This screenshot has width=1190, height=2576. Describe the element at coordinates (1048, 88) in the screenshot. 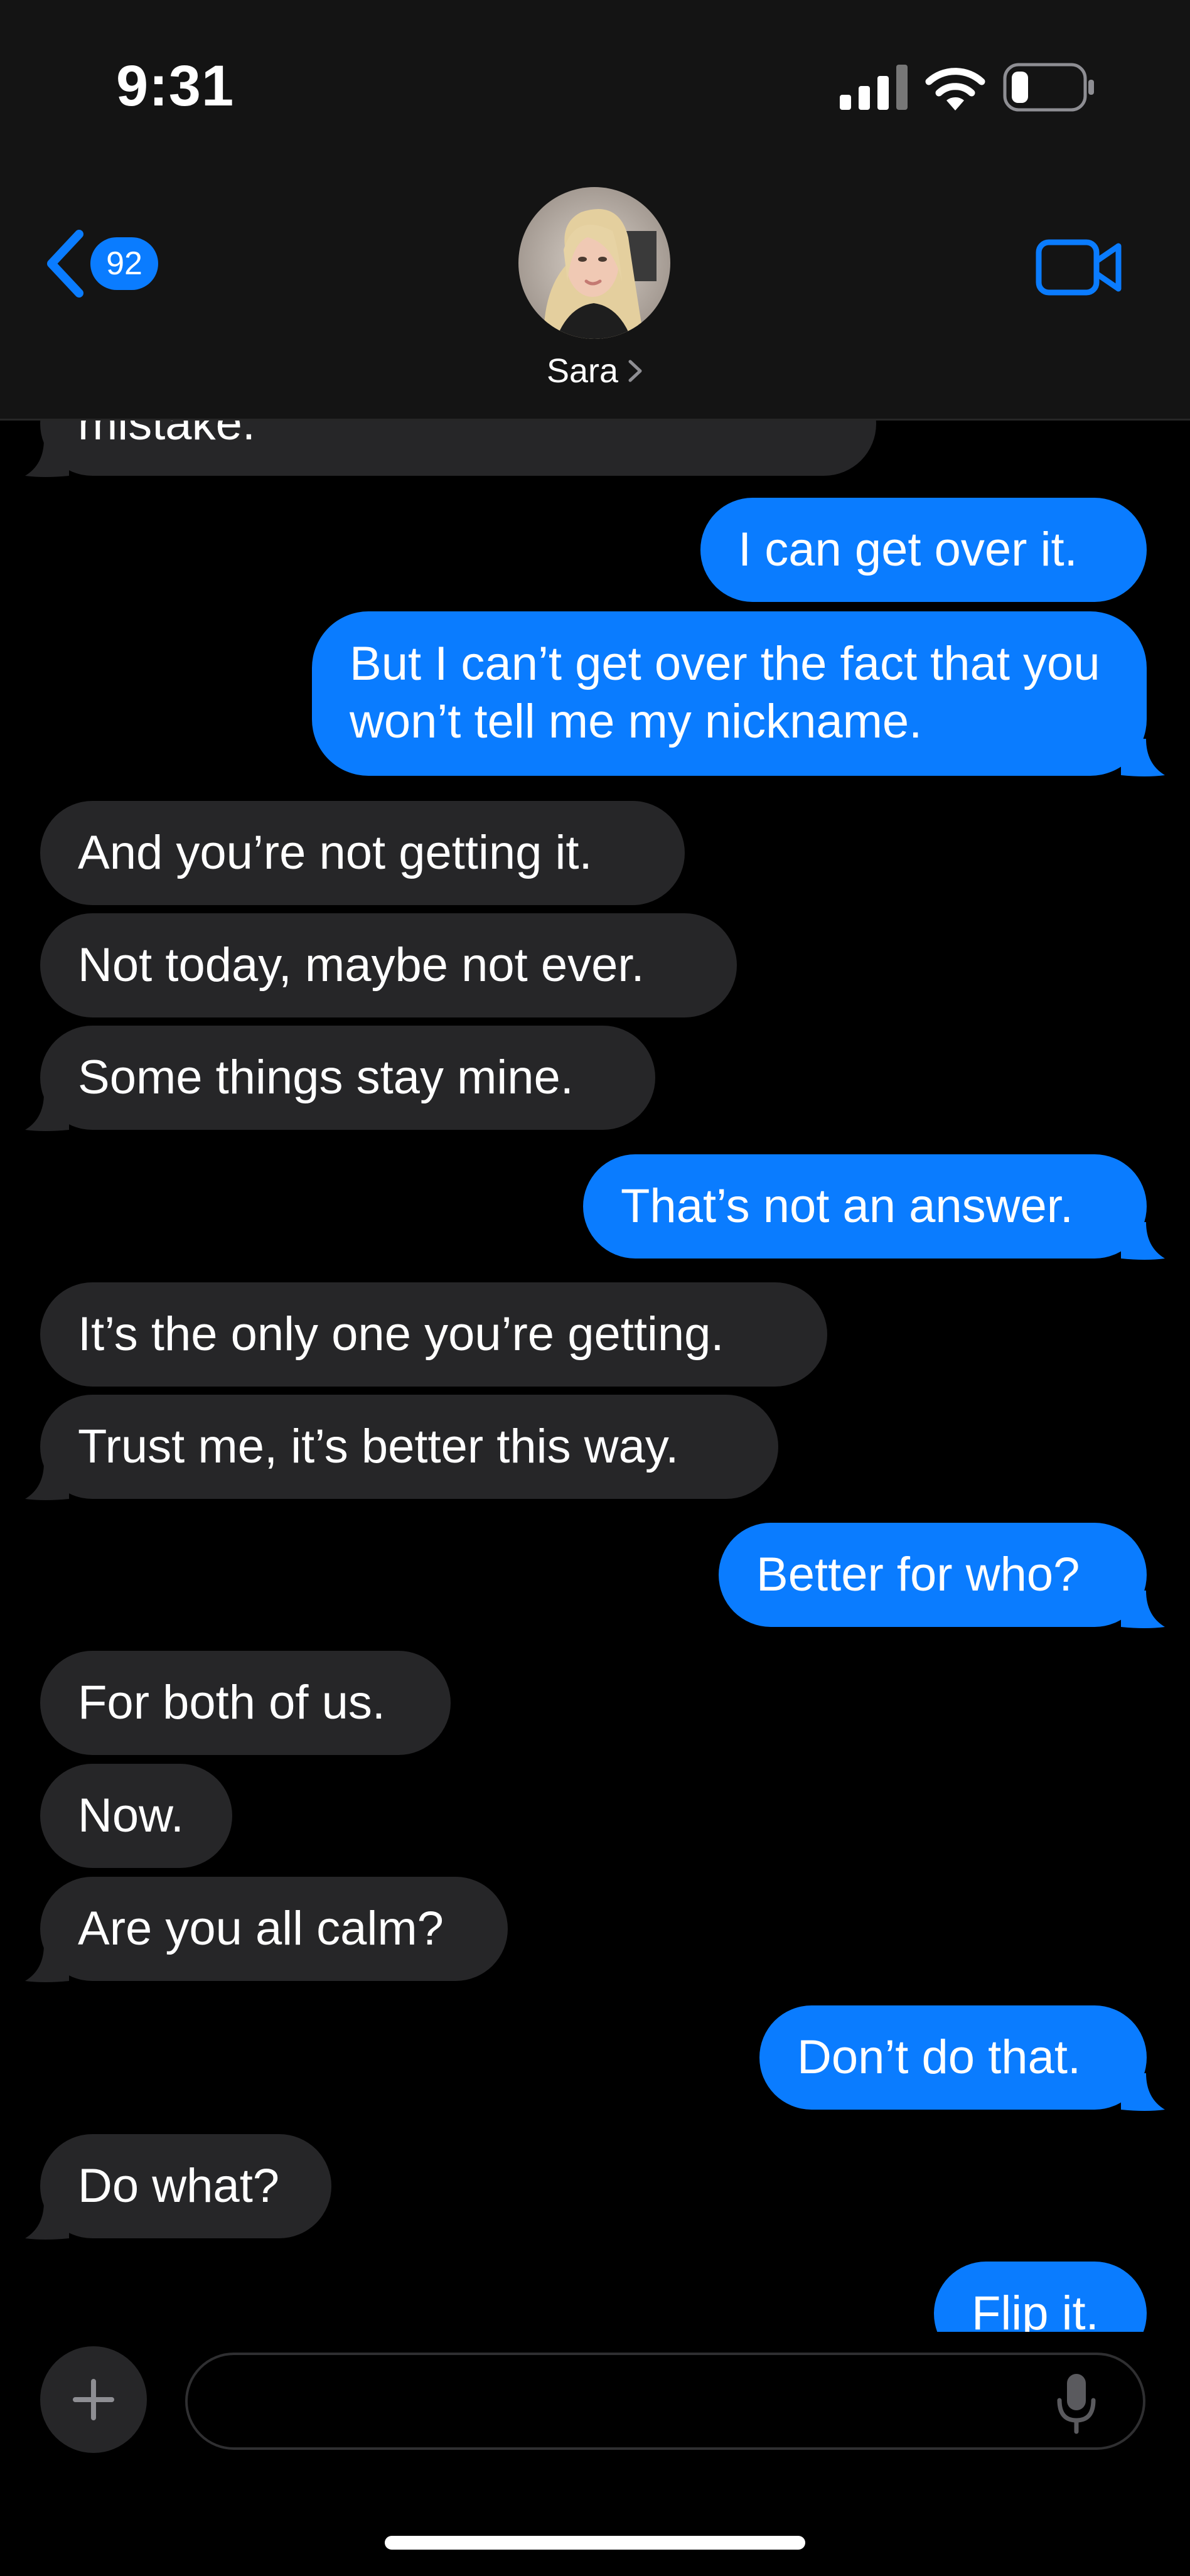

I see `battery-icon` at that location.